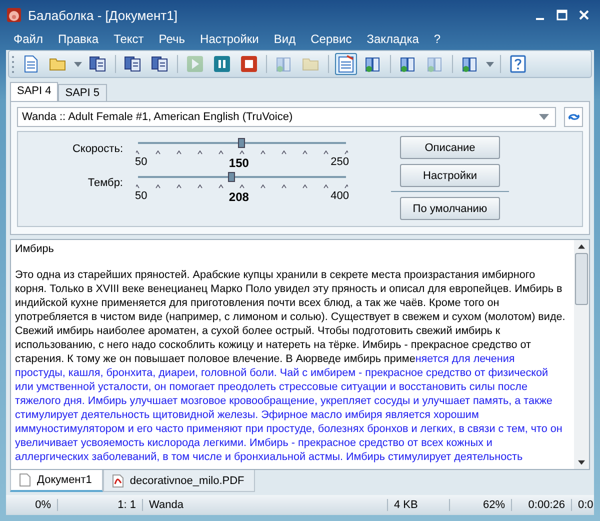 The image size is (600, 521). I want to click on text-line: старения. К тому же он повышает половое влечение. В Аюрведе имбирь приме, so click(215, 359).